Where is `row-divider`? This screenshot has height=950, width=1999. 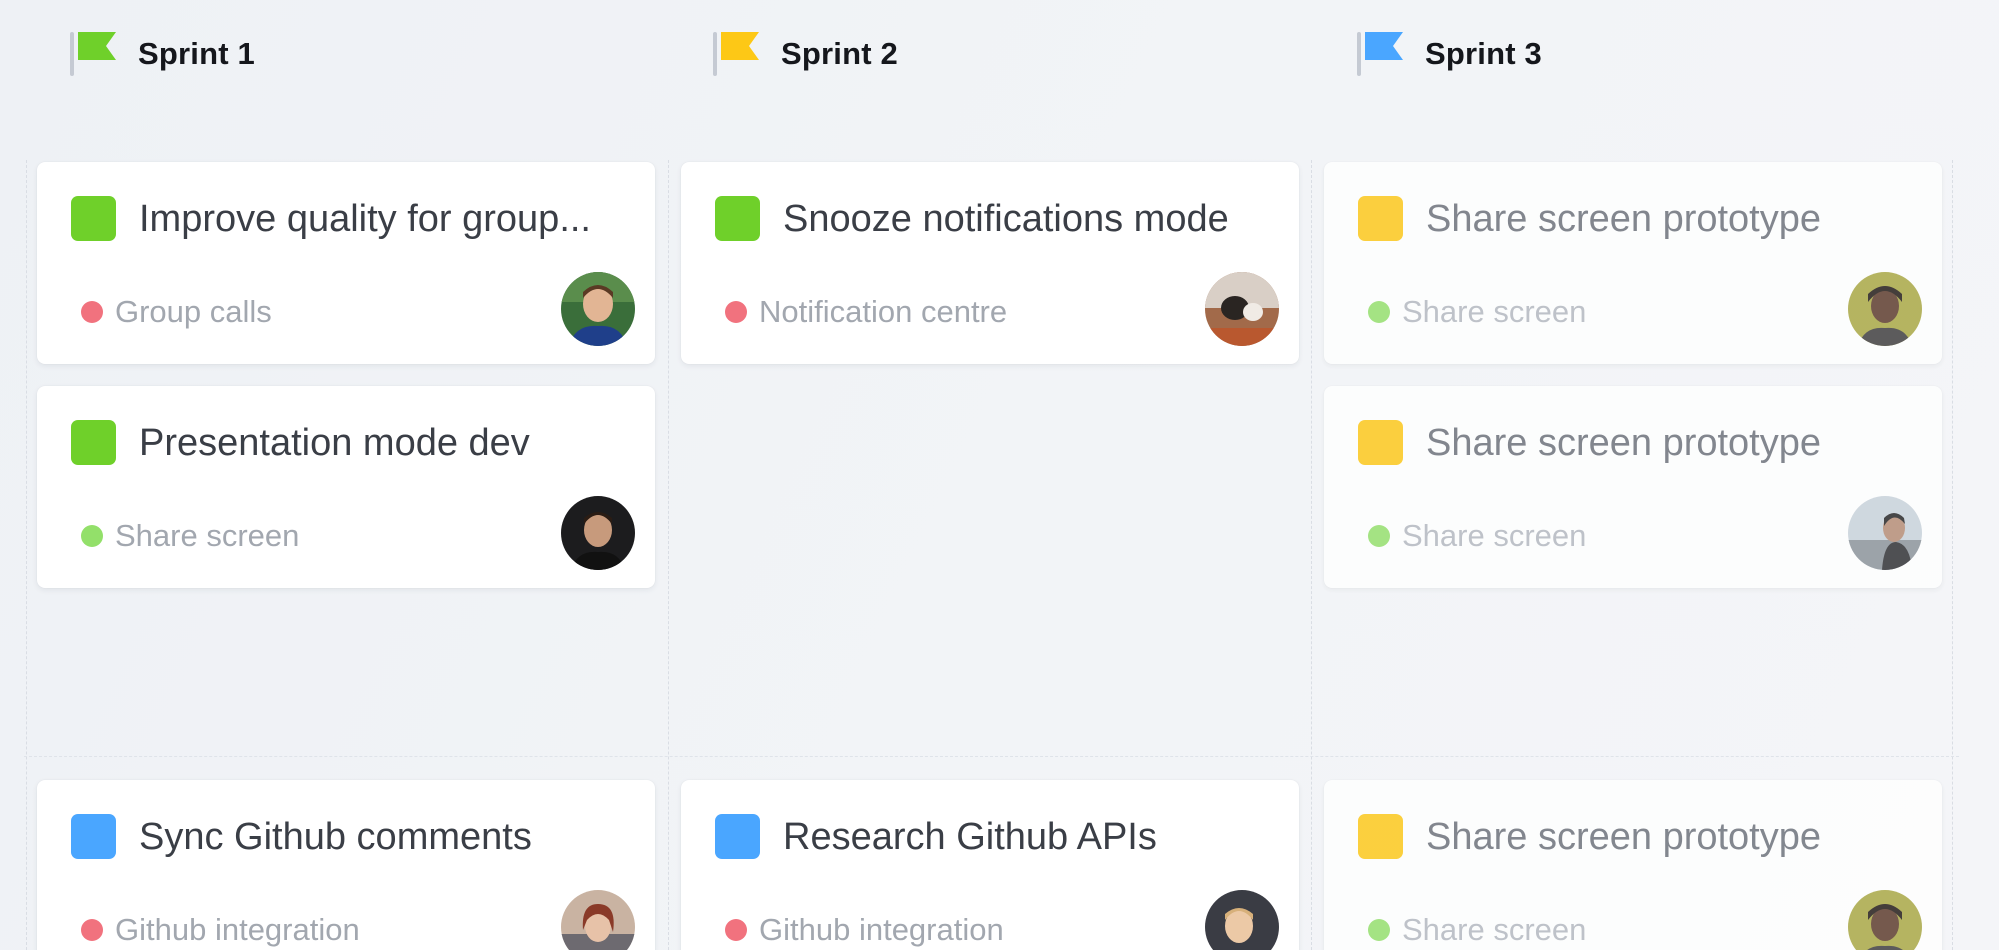
row-divider is located at coordinates (991, 756).